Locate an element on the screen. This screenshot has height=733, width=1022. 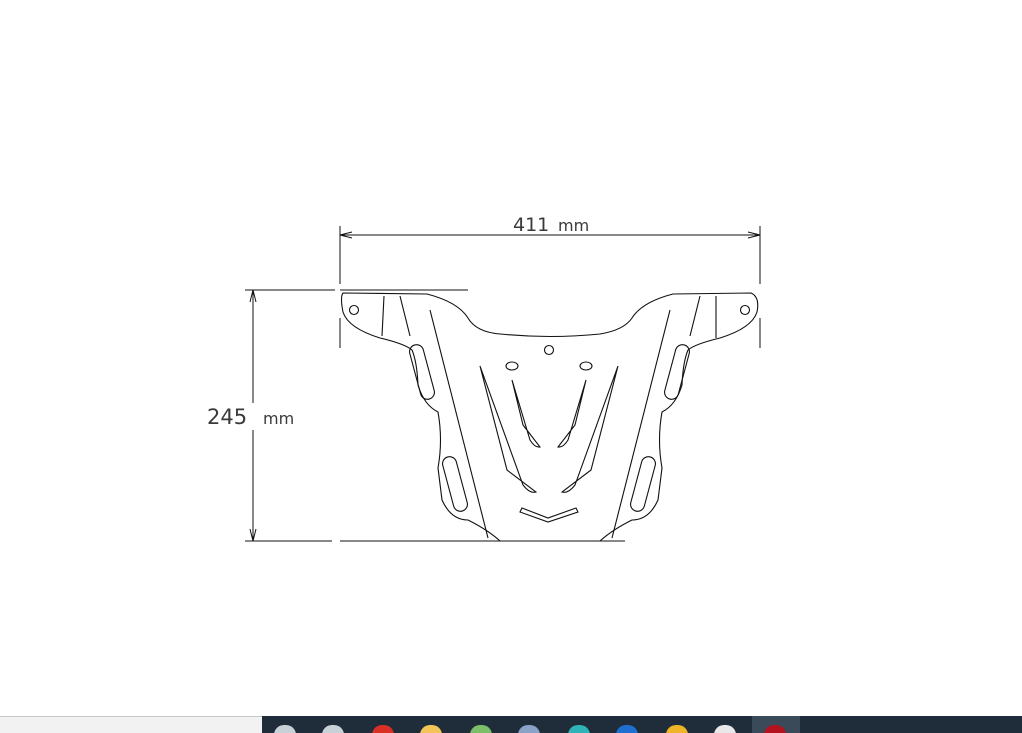
rack-cutouts is located at coordinates (549, 413).